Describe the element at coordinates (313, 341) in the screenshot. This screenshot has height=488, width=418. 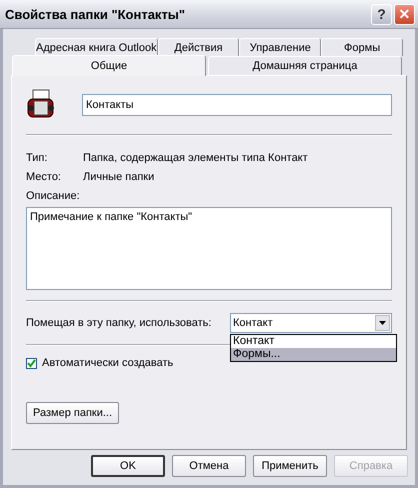
I see `dropdown-option: Контакт` at that location.